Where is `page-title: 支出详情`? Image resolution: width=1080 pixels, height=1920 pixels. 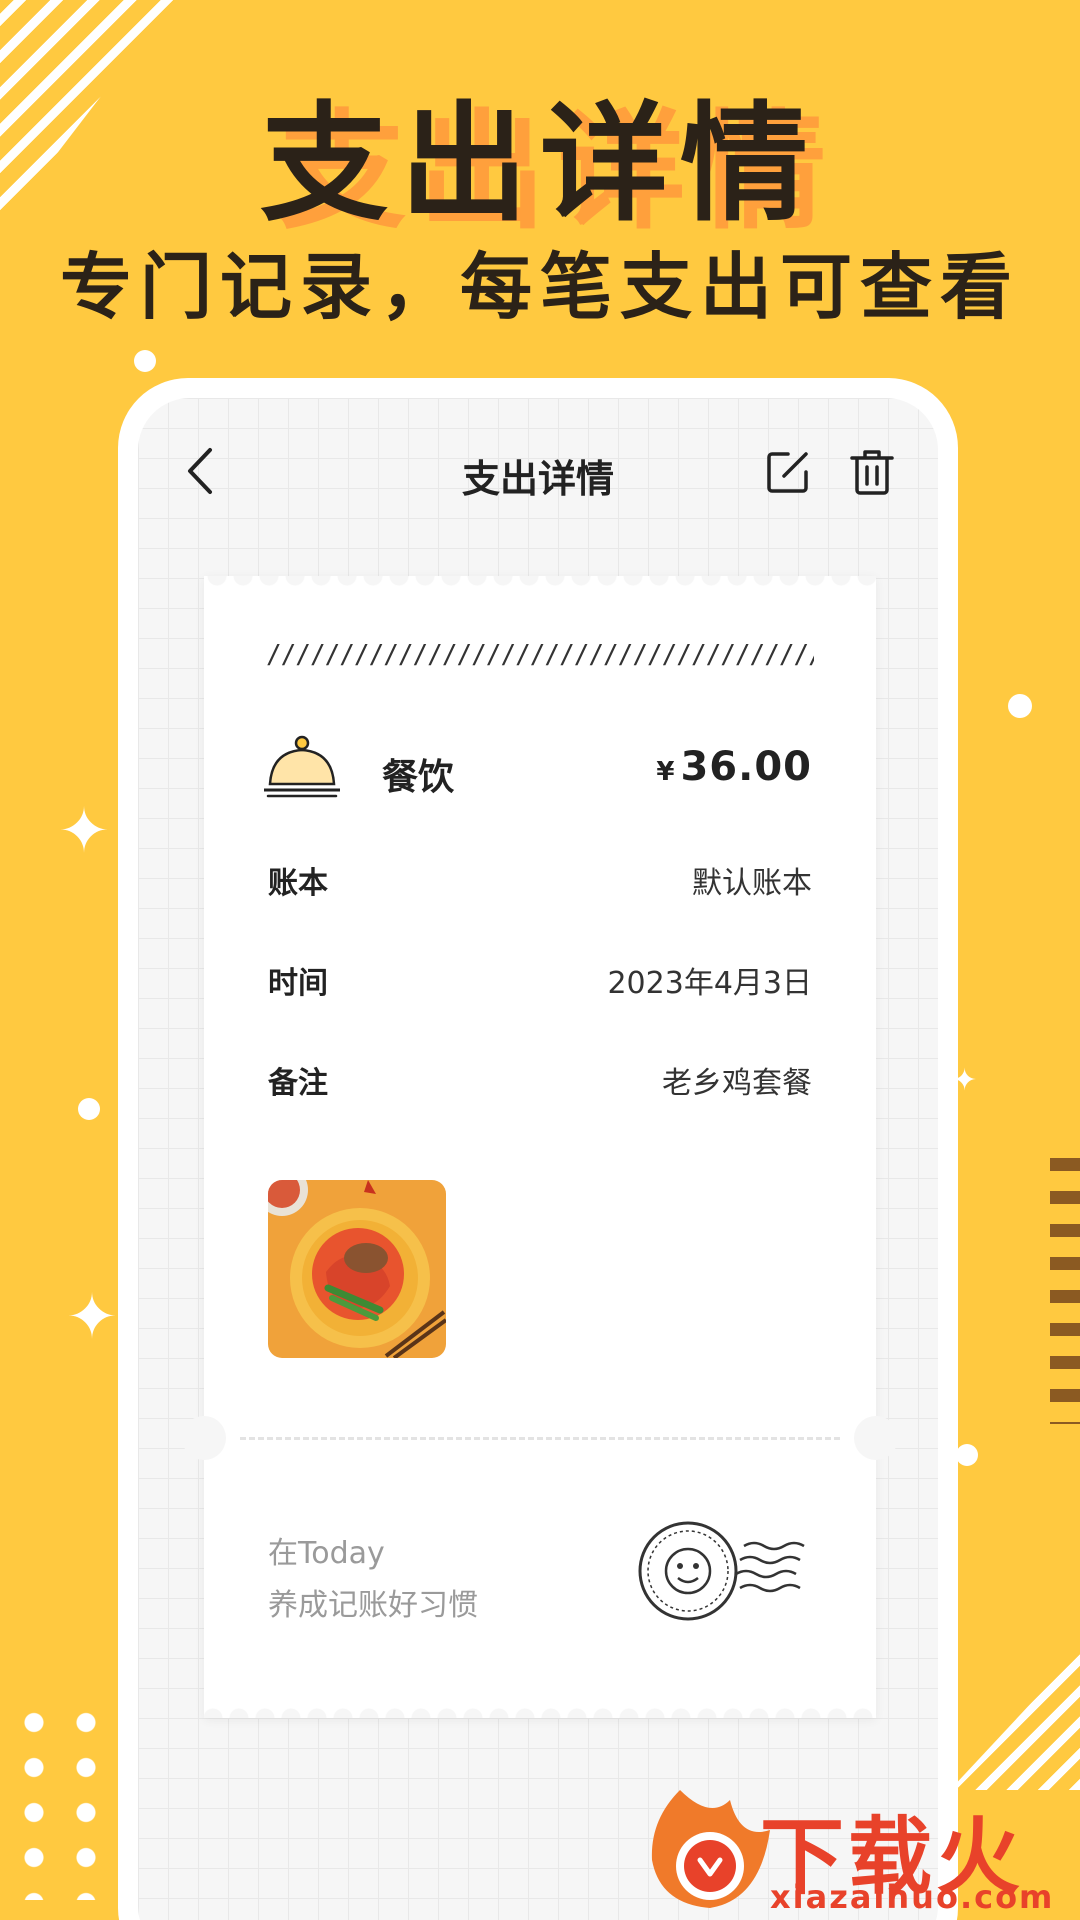
page-title: 支出详情 is located at coordinates (537, 479).